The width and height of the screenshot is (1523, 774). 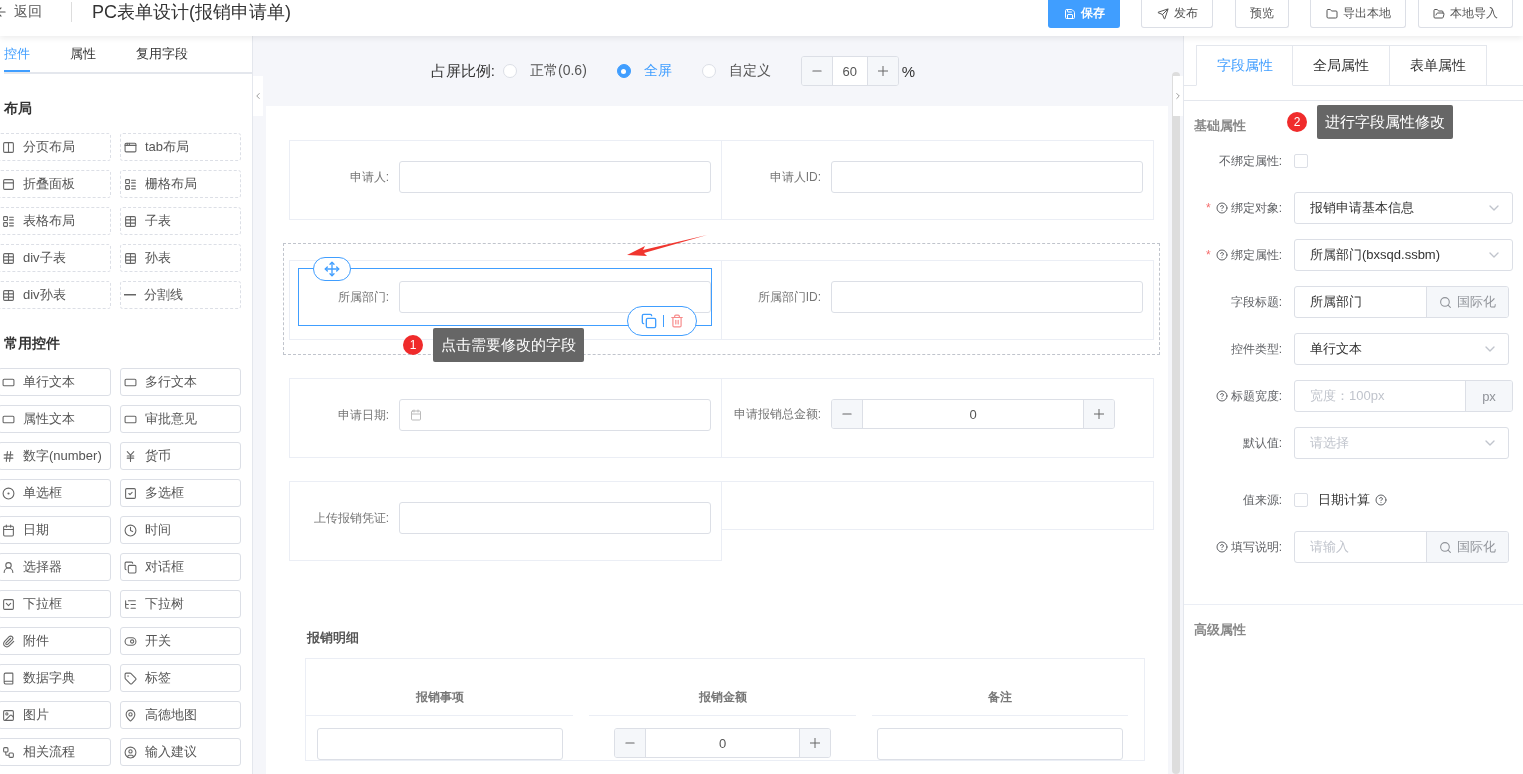 What do you see at coordinates (462, 71) in the screenshot?
I see `ratio-label: 占屏比例:` at bounding box center [462, 71].